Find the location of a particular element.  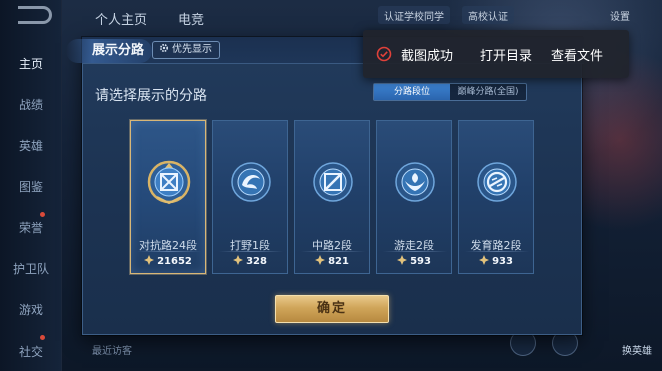

sidebar-item-guard: 护卫队 is located at coordinates (31, 268).